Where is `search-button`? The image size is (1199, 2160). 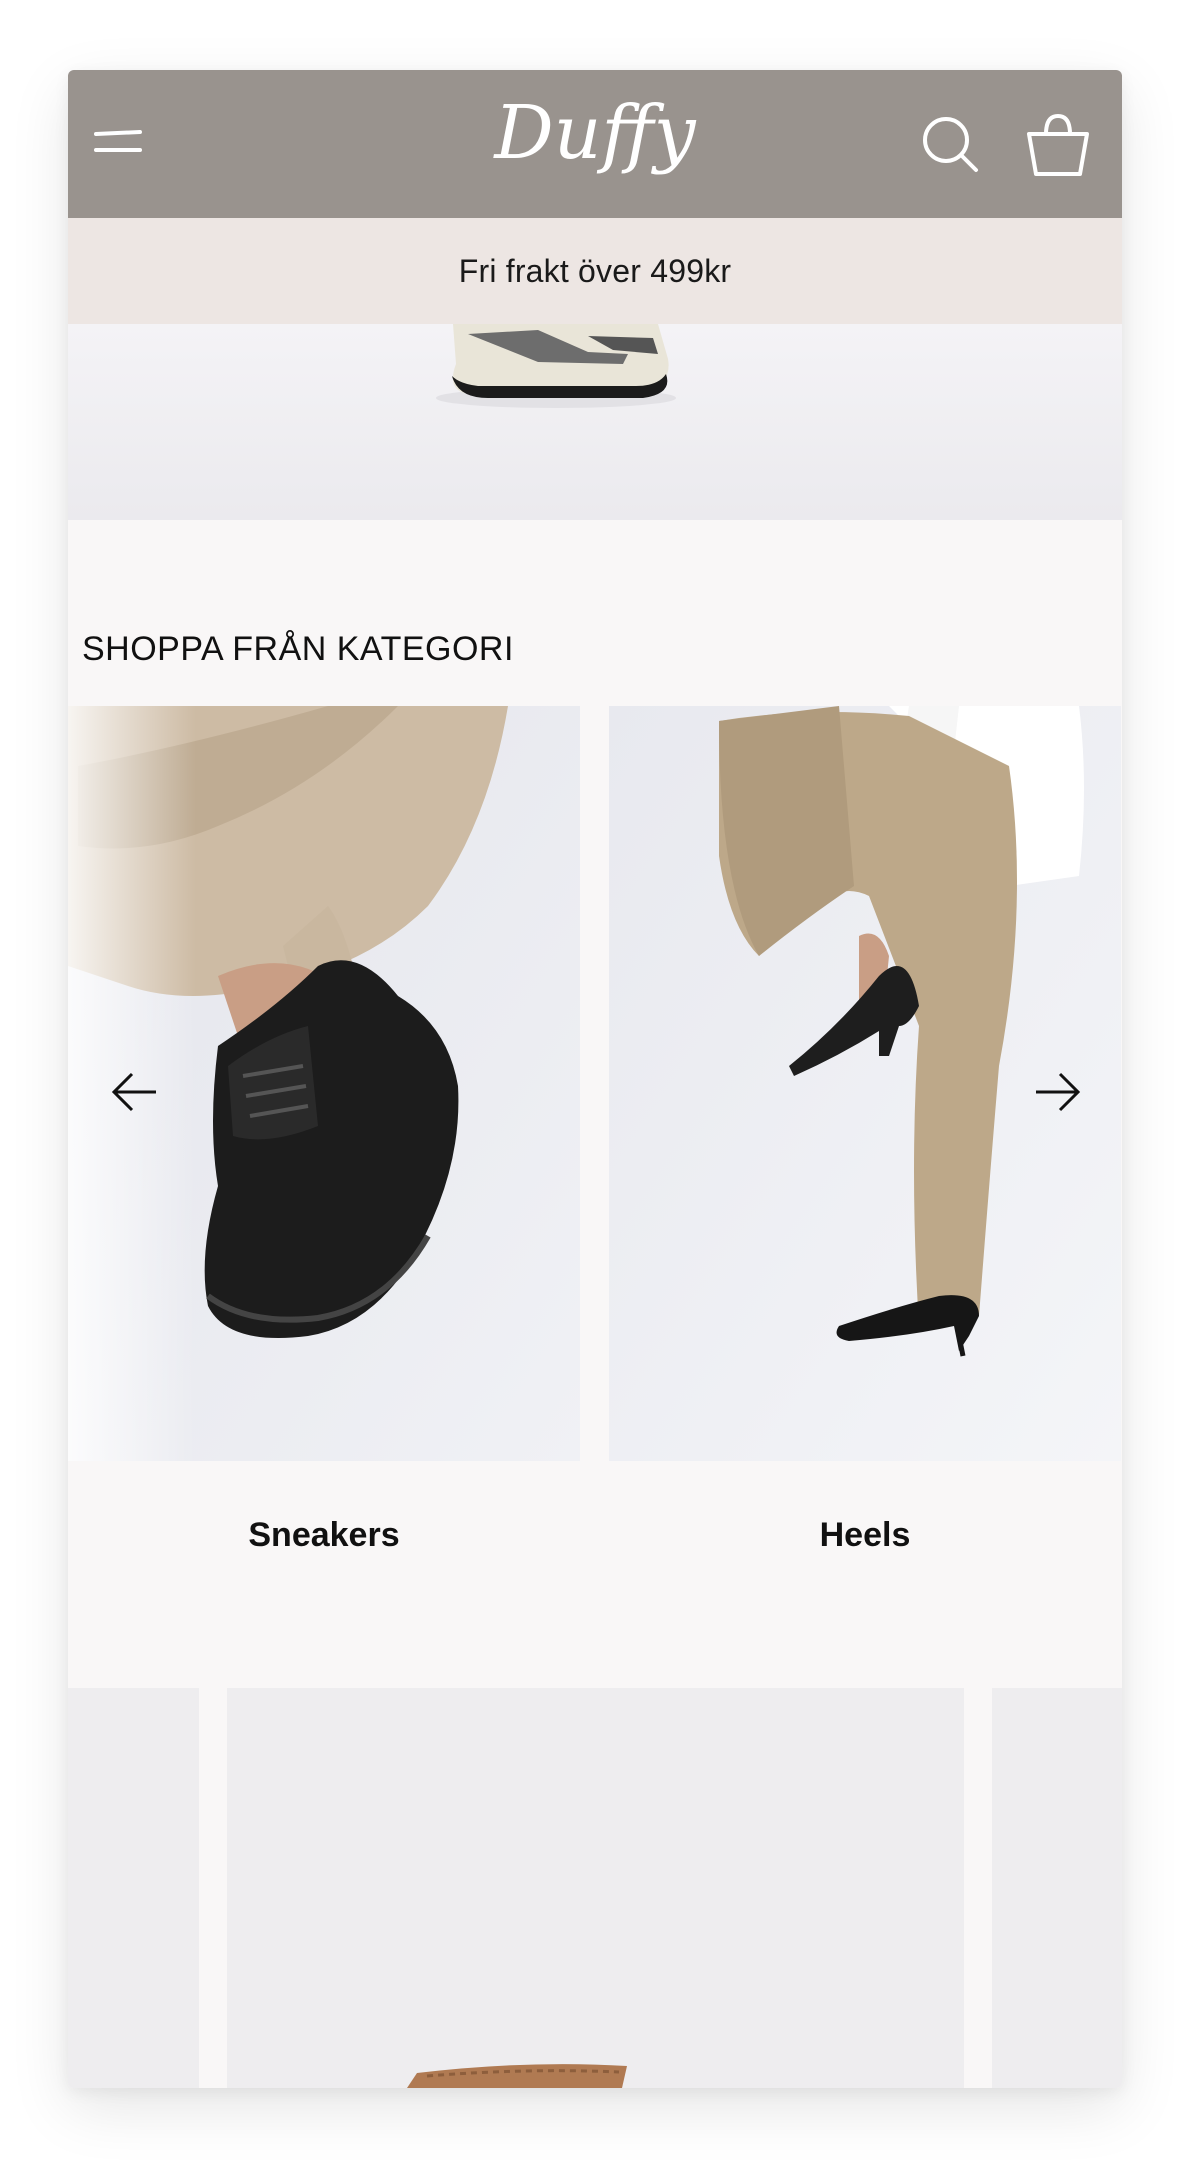
search-button is located at coordinates (951, 145).